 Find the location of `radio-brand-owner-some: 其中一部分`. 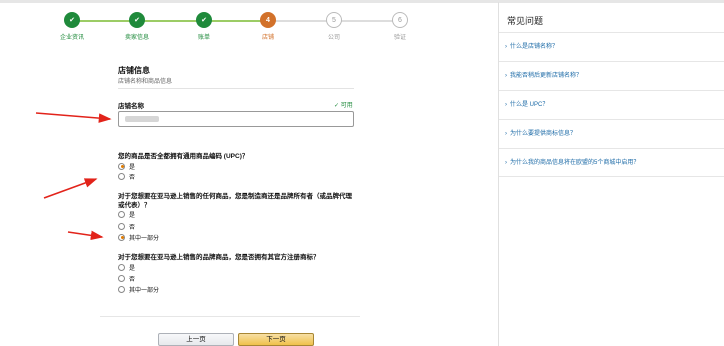

radio-brand-owner-some: 其中一部分 is located at coordinates (138, 237).